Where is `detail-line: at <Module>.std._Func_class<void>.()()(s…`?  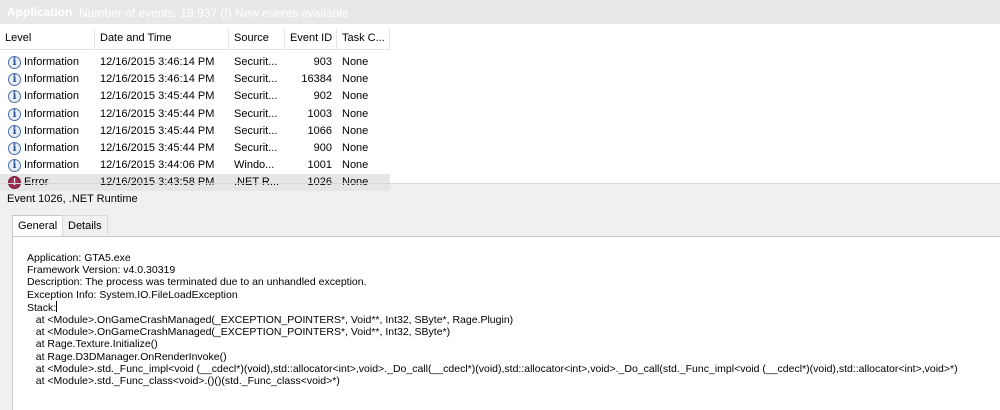 detail-line: at <Module>.std._Func_class<void>.()()(s… is located at coordinates (492, 381).